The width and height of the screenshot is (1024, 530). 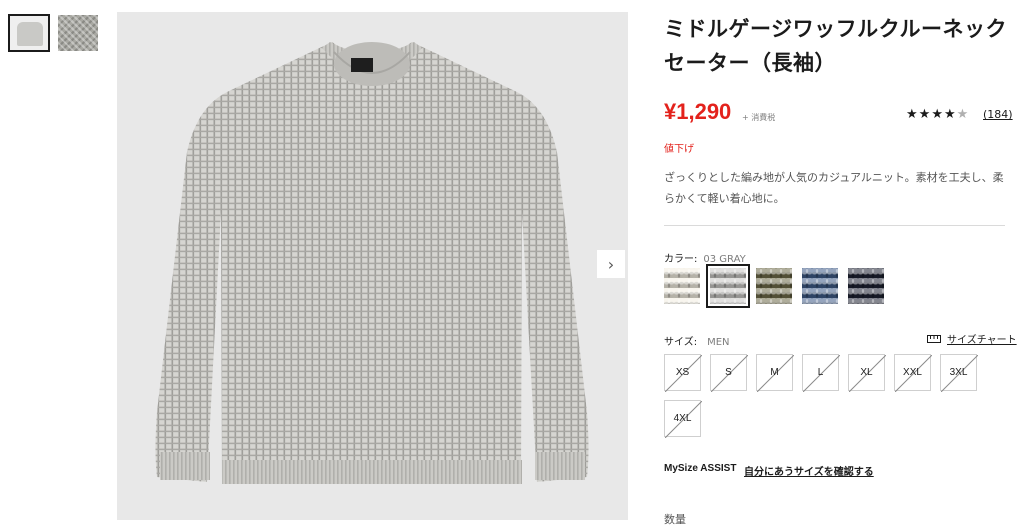 What do you see at coordinates (972, 338) in the screenshot?
I see `size-chart-link: サイズチャート` at bounding box center [972, 338].